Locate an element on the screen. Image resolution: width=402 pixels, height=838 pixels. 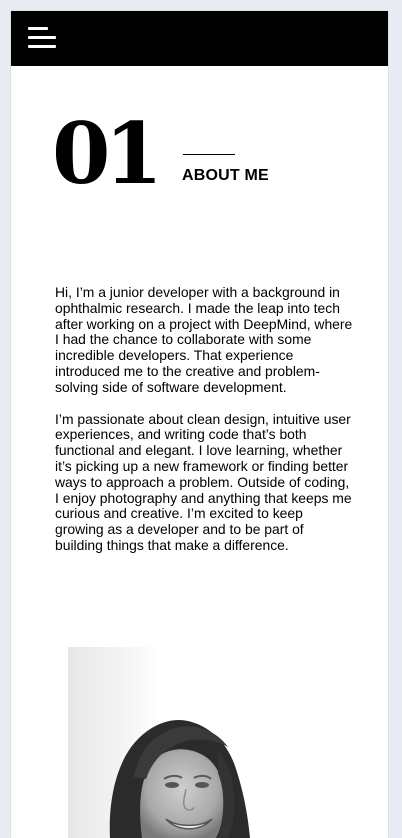
section-title: ABOUT ME is located at coordinates (225, 175).